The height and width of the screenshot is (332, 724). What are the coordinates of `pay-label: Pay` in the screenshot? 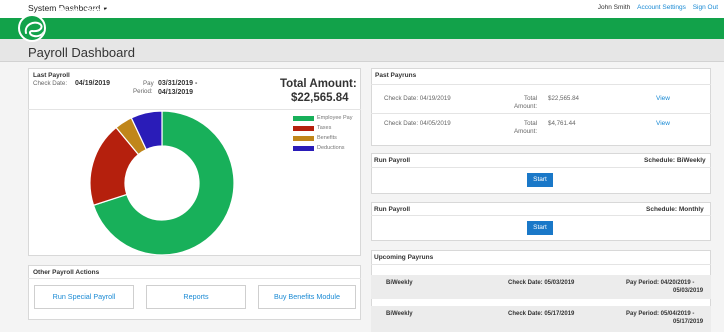 It's located at (148, 83).